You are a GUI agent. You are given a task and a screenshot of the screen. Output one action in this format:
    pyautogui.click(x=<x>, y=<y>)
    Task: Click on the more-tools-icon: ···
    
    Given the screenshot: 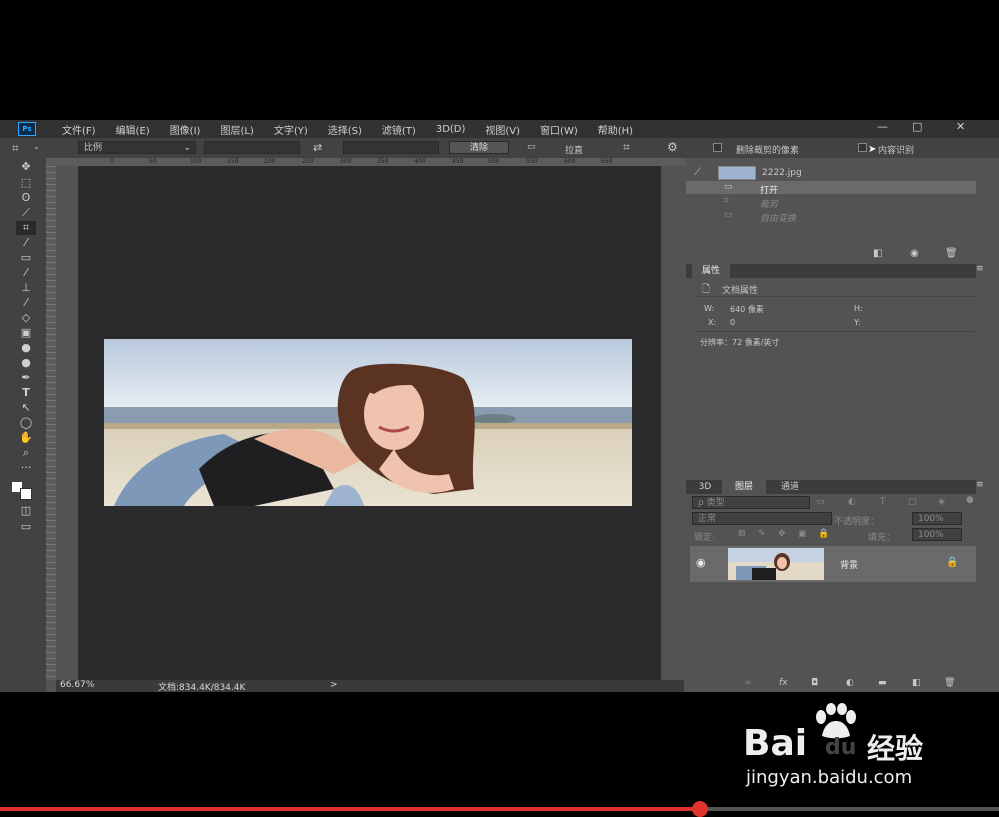 What is the action you would take?
    pyautogui.click(x=26, y=468)
    